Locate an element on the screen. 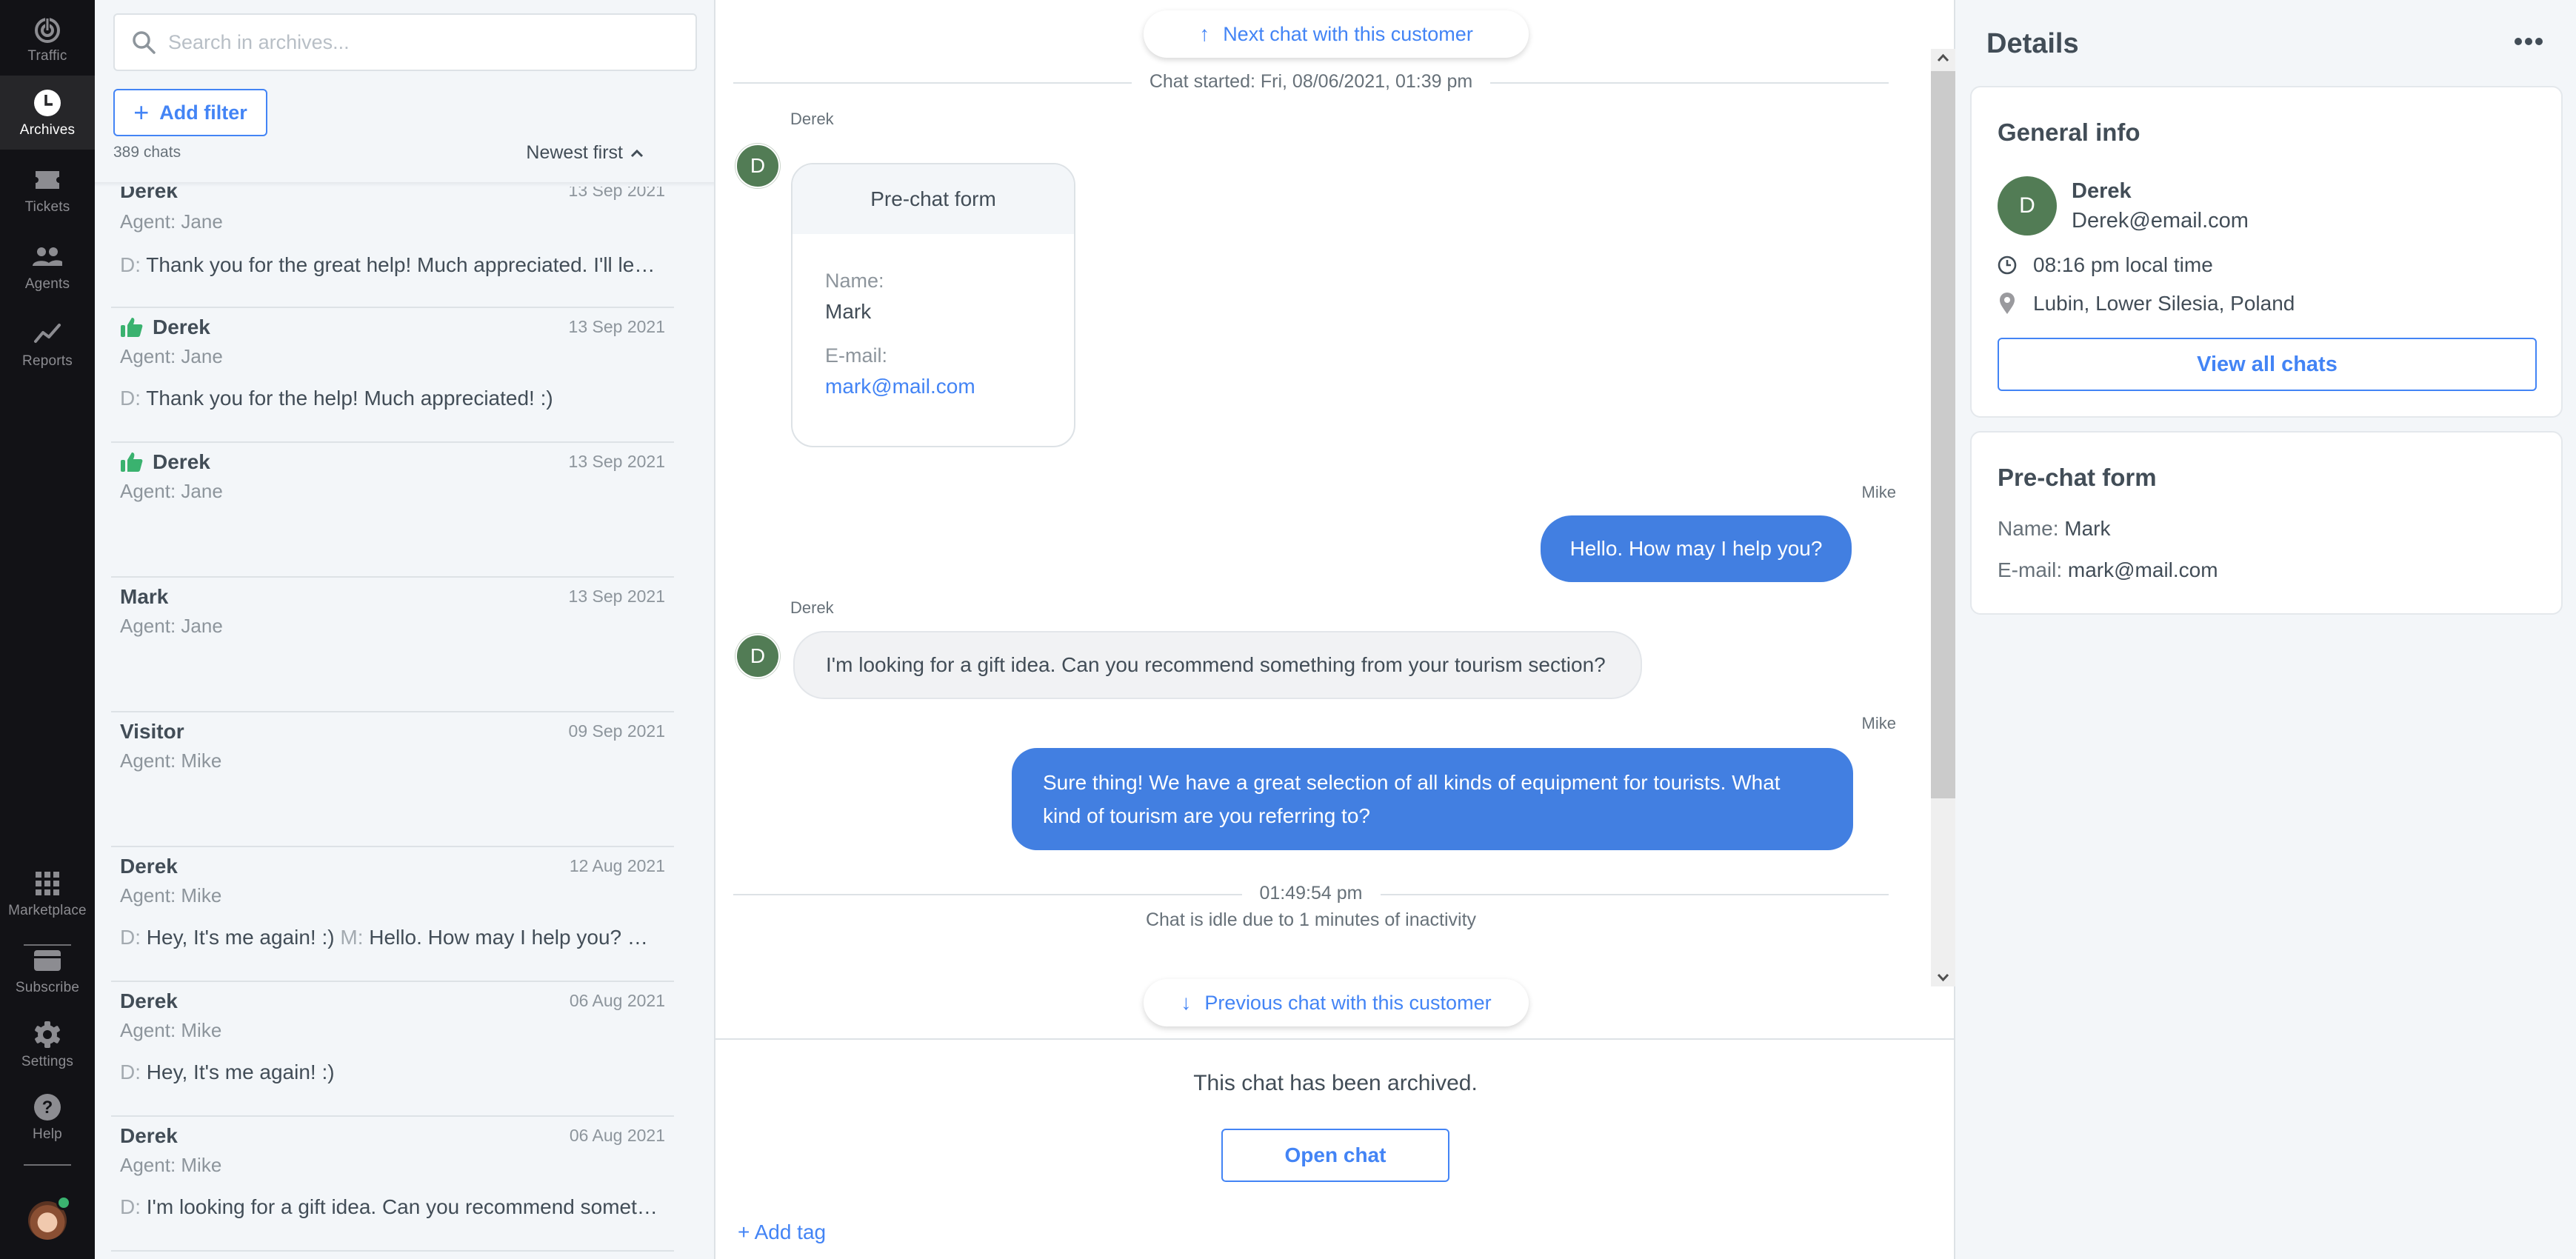 This screenshot has height=1259, width=2576. prechat-name-row: Name: Mark is located at coordinates (2054, 529).